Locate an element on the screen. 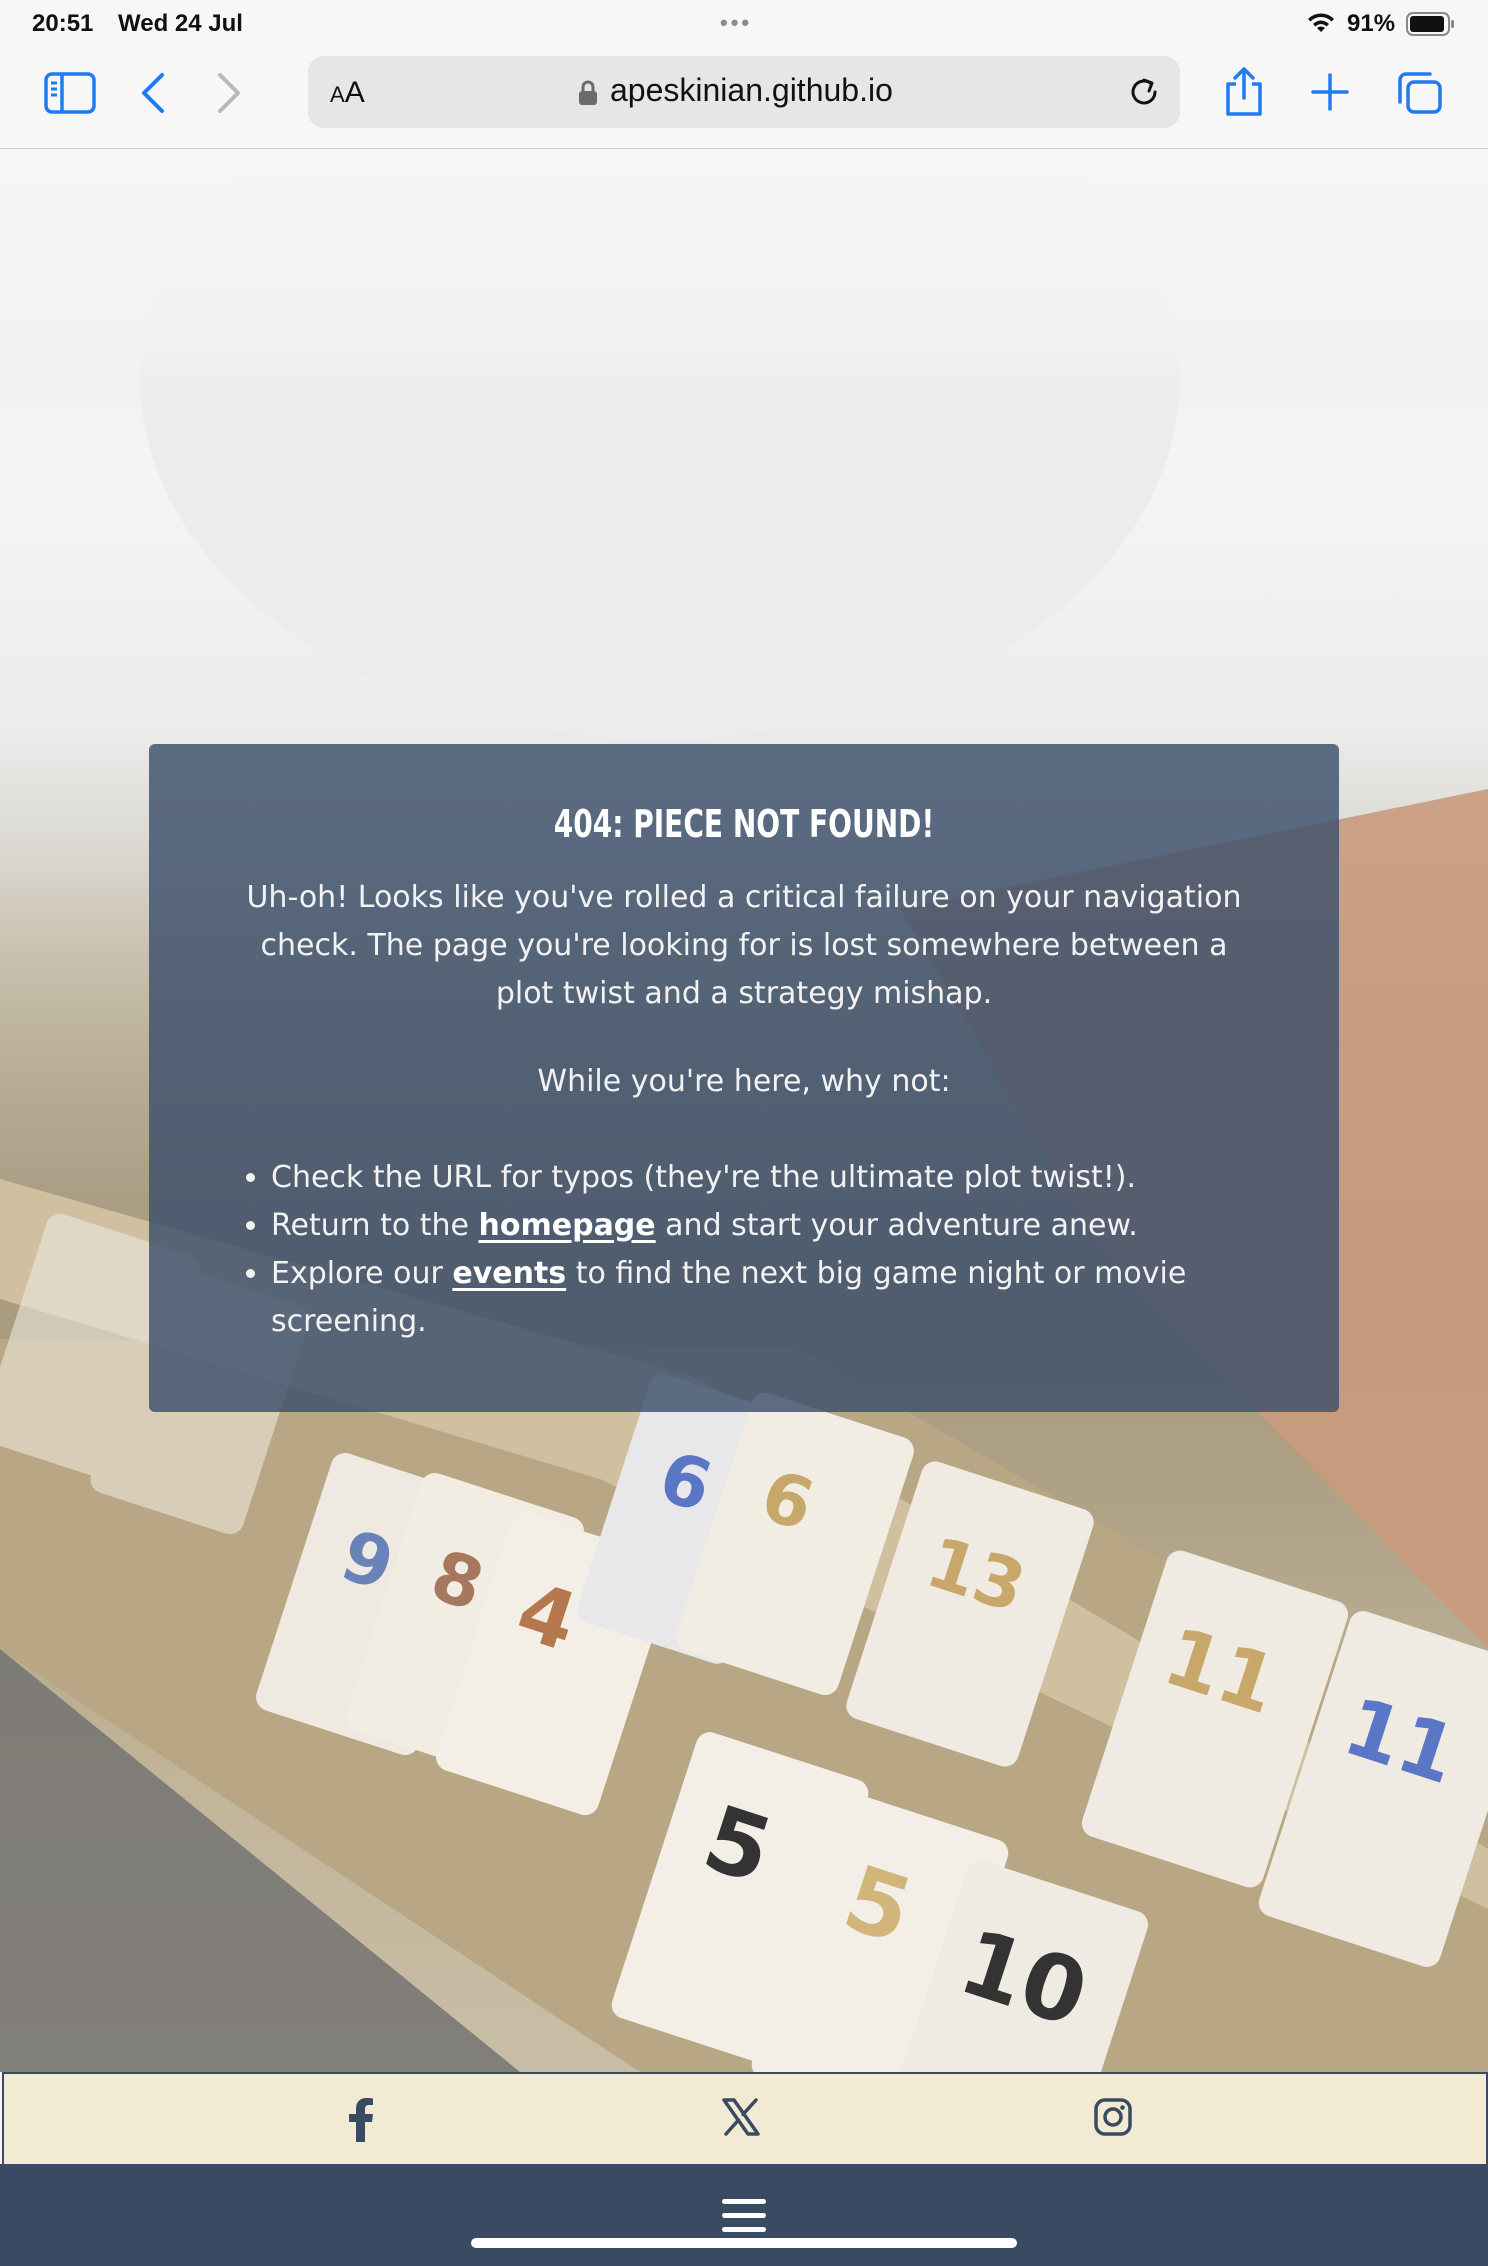 The width and height of the screenshot is (1488, 2266). browser-toolbar: AA apeskinian.github.io is located at coordinates (744, 97).